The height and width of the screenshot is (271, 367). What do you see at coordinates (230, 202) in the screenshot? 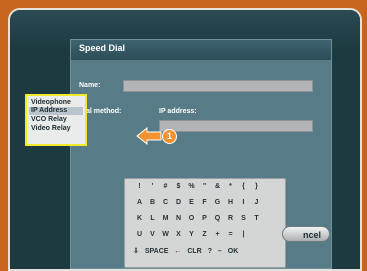
I see `key: H` at bounding box center [230, 202].